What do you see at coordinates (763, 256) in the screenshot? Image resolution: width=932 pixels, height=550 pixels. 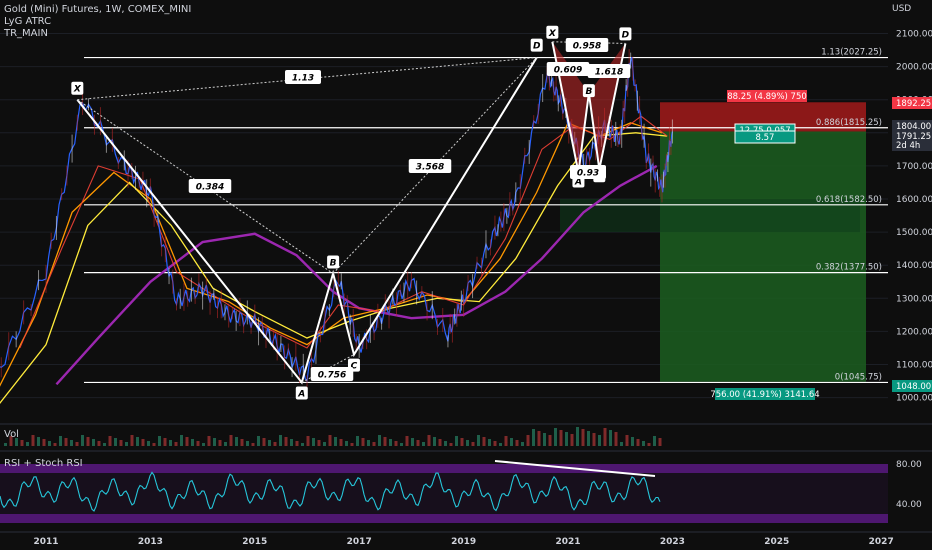 I see `take-profit-zone` at bounding box center [763, 256].